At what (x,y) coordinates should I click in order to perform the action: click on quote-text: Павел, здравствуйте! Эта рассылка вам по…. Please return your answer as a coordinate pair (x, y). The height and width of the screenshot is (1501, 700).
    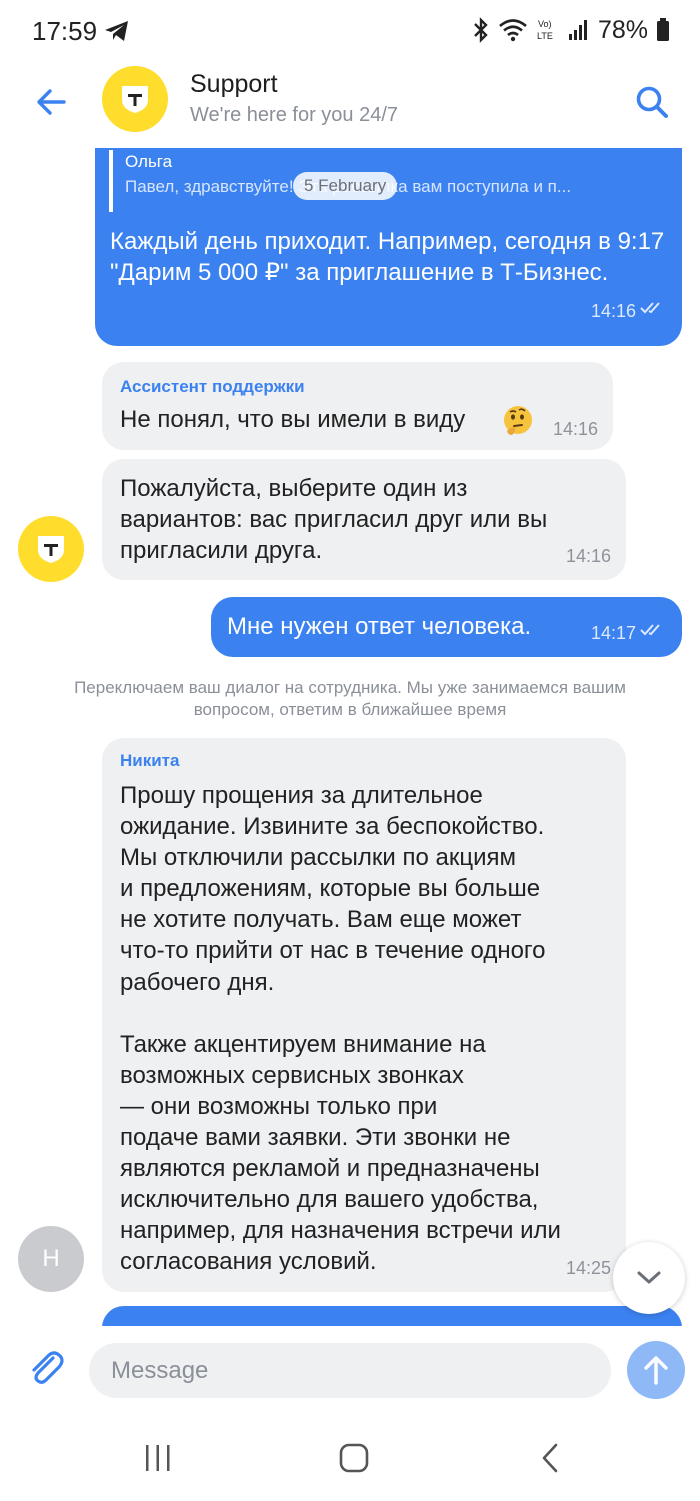
    Looking at the image, I should click on (348, 186).